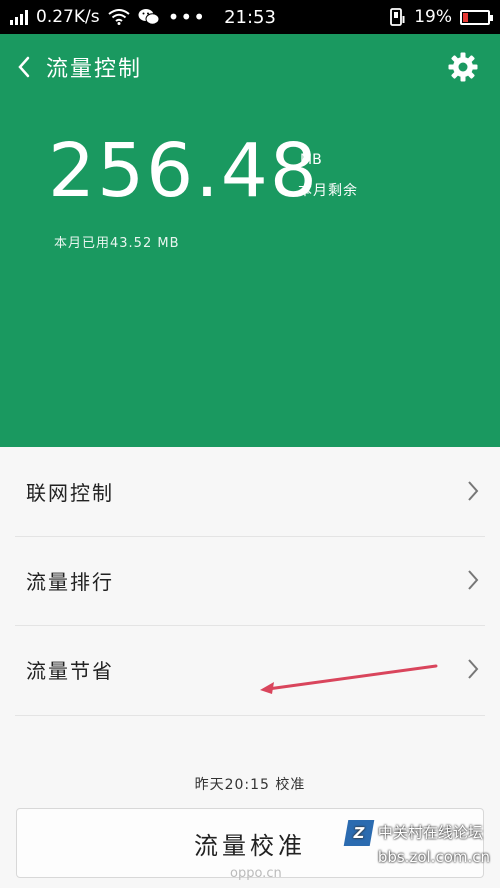 This screenshot has width=500, height=888. I want to click on app-bar: 流量控制, so click(250, 67).